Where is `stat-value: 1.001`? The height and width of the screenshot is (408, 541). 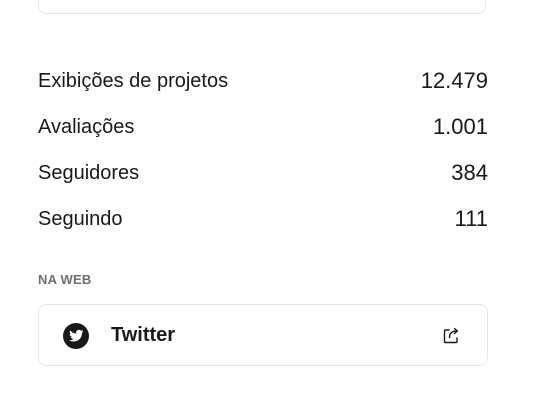 stat-value: 1.001 is located at coordinates (460, 126).